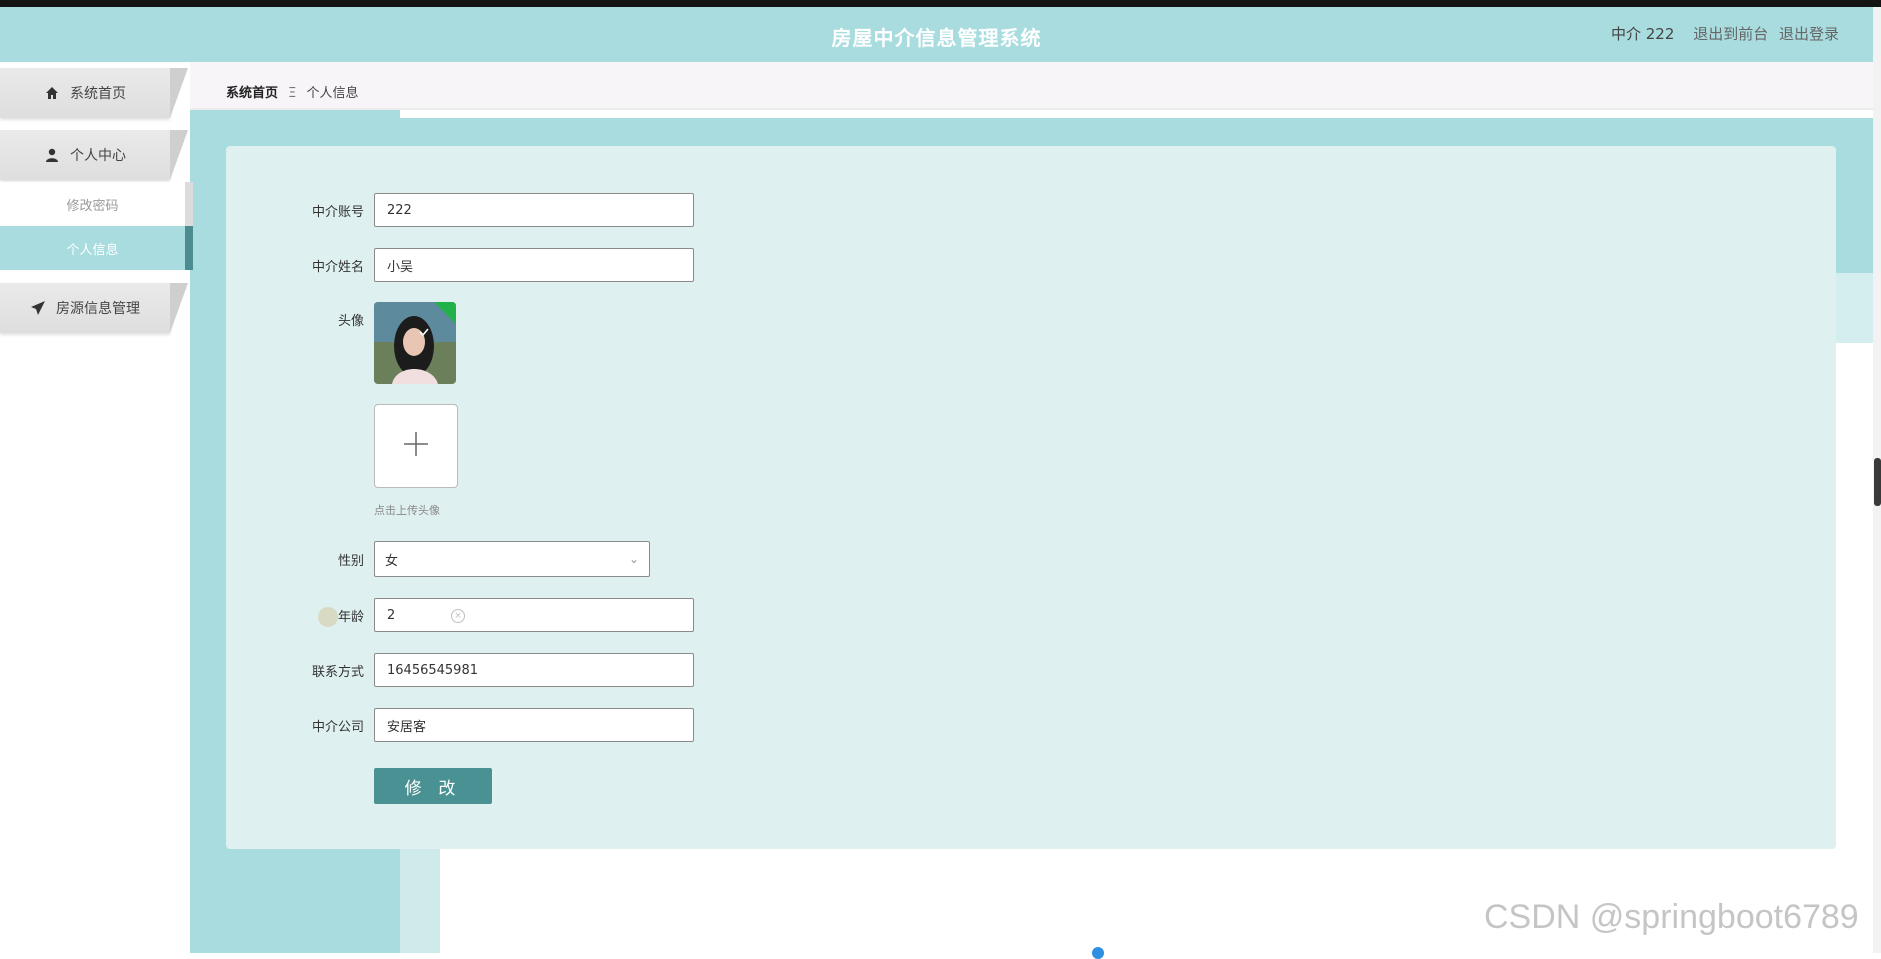 This screenshot has height=959, width=1881. Describe the element at coordinates (1809, 34) in the screenshot. I see `logout-link: 退出登录` at that location.